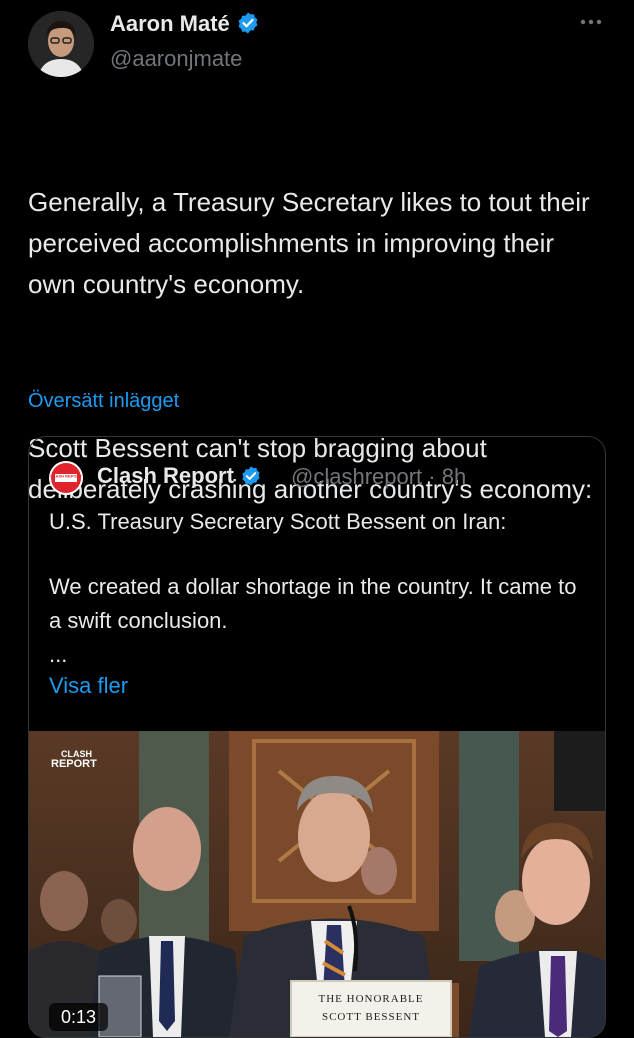 The width and height of the screenshot is (634, 1038). I want to click on quote-verified-badge-icon, so click(251, 479).